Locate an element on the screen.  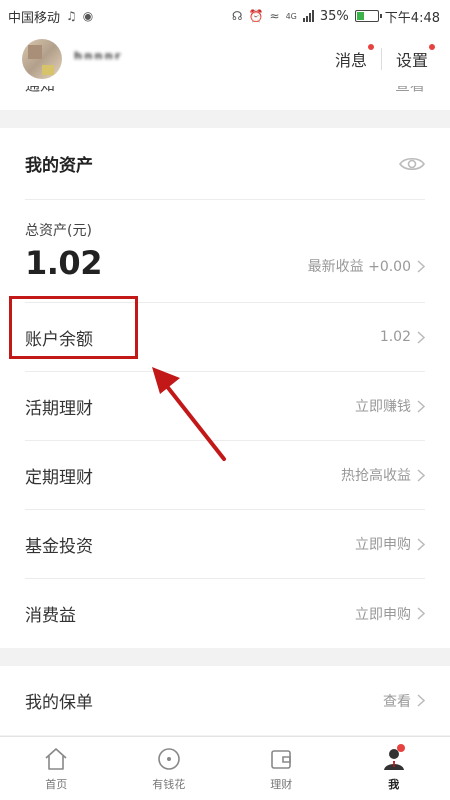
bottom-tab-bar: 首页 有钱花 理财 我 is located at coordinates (225, 768).